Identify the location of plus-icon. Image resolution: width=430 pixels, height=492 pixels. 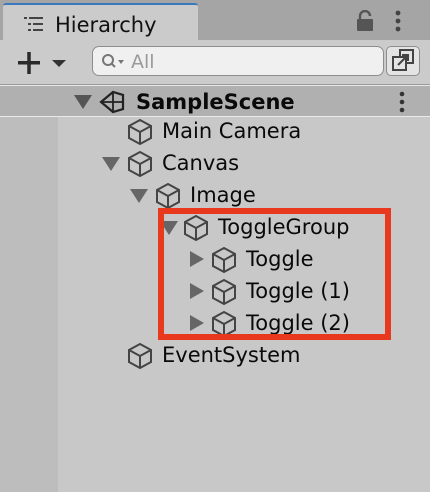
(42, 63).